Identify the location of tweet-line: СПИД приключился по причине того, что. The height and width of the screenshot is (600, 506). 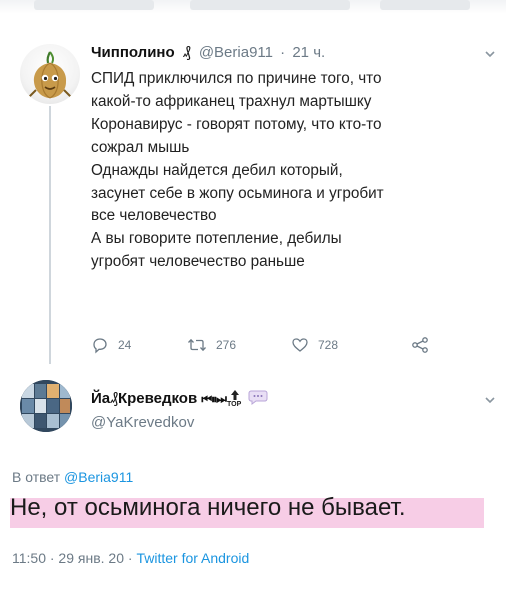
(236, 78).